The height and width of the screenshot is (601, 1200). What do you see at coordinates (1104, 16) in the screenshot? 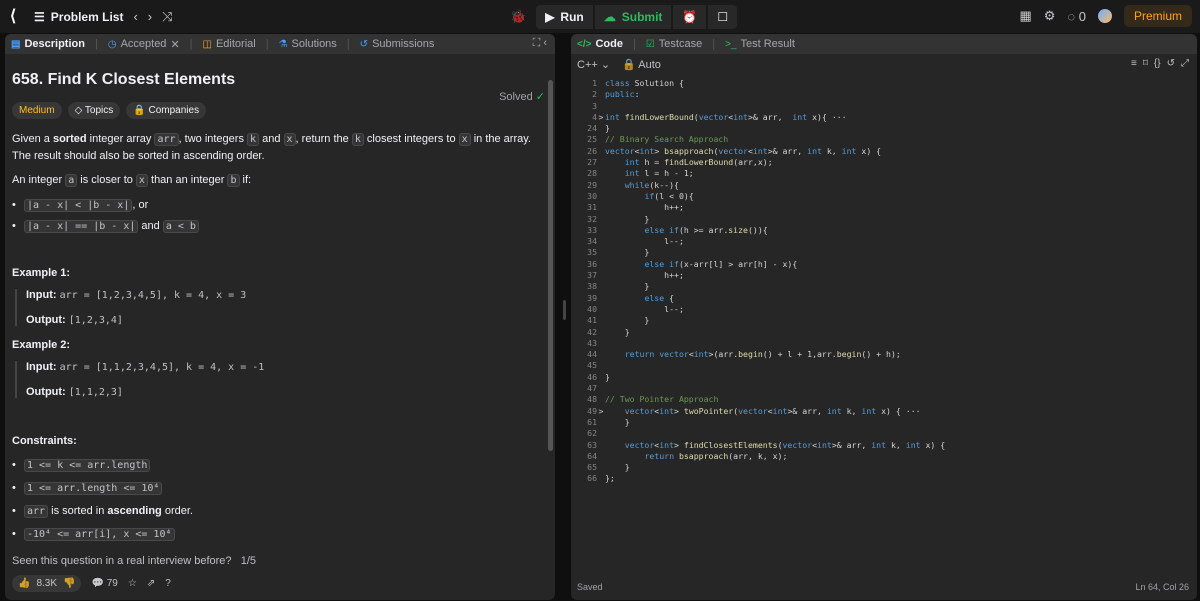
I see `avatar` at bounding box center [1104, 16].